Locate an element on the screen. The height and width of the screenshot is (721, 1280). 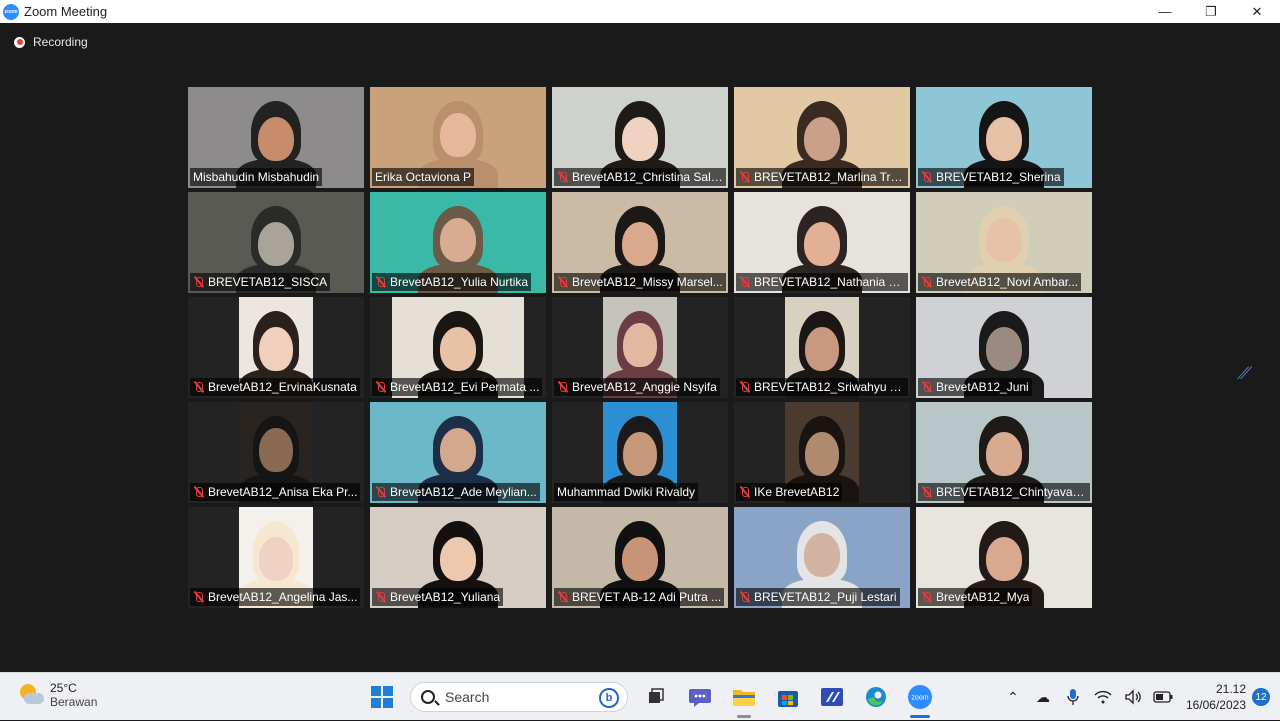
restore-button: ❐ is located at coordinates (1211, 11).